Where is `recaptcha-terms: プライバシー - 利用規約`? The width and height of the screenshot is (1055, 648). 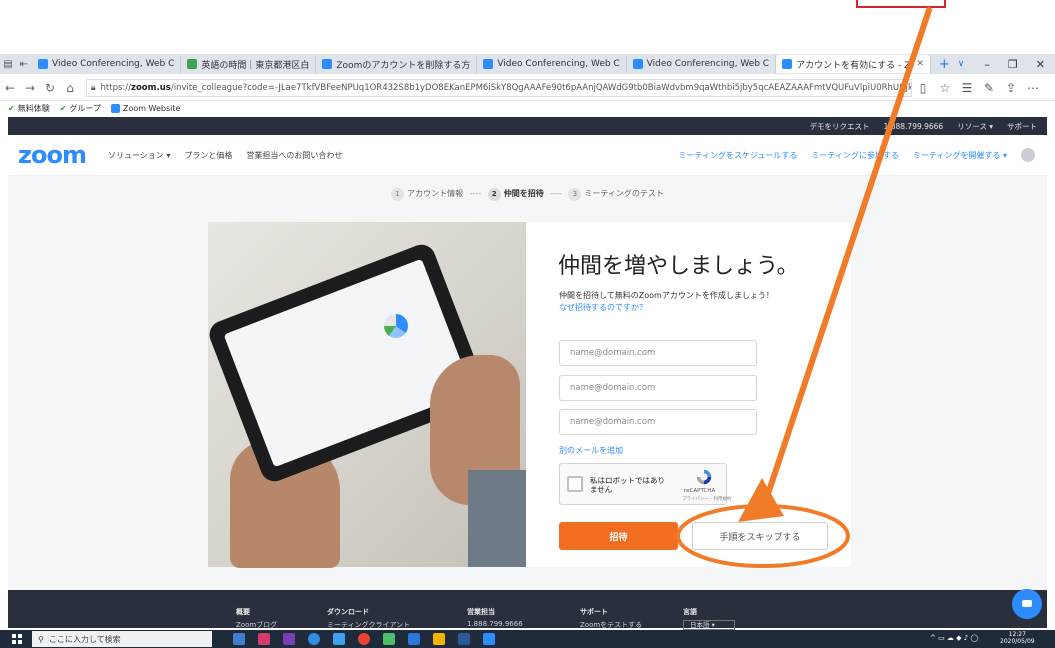
recaptcha-terms: プライバシー - 利用規約 is located at coordinates (706, 499).